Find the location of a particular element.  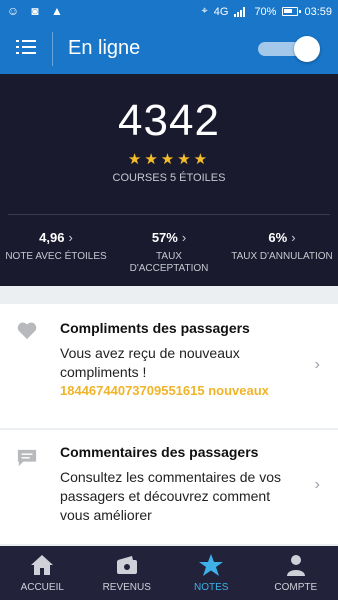

nav-item-earnings: REVENUS is located at coordinates (127, 573).